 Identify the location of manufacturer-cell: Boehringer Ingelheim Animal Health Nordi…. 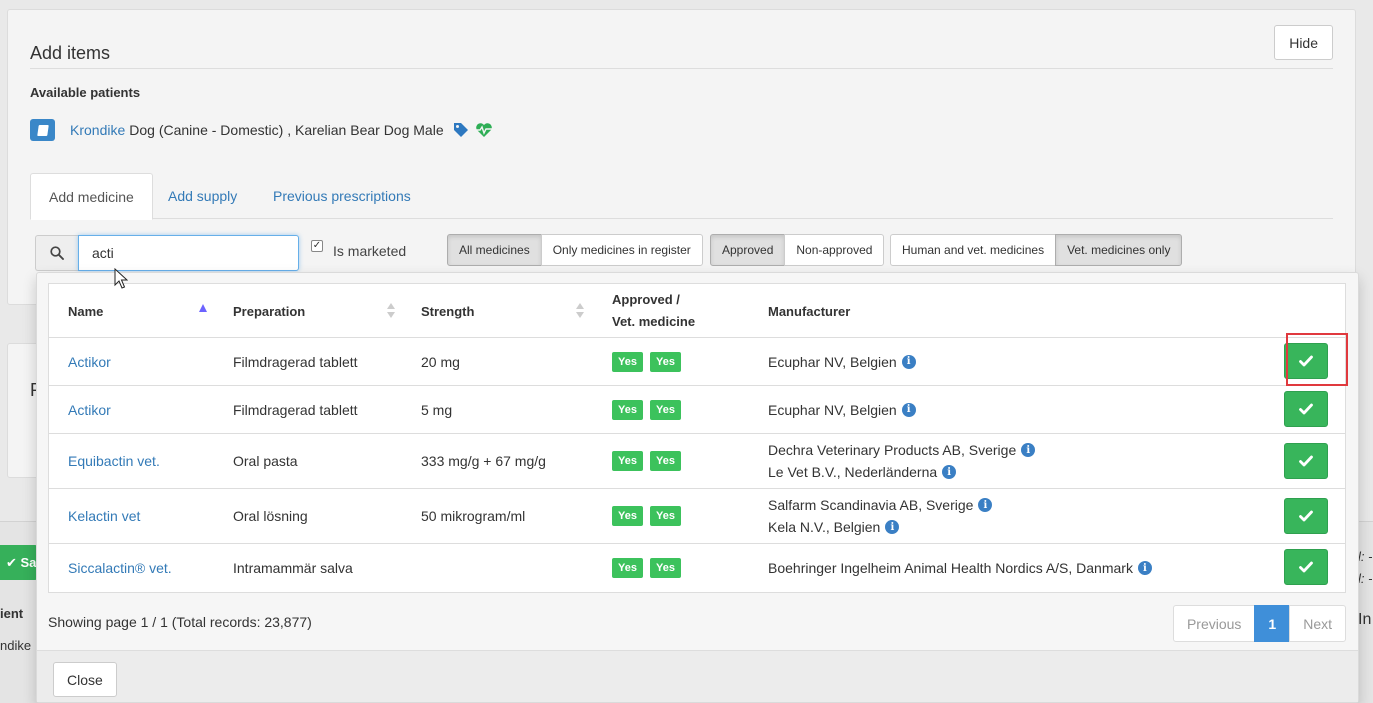
(960, 568).